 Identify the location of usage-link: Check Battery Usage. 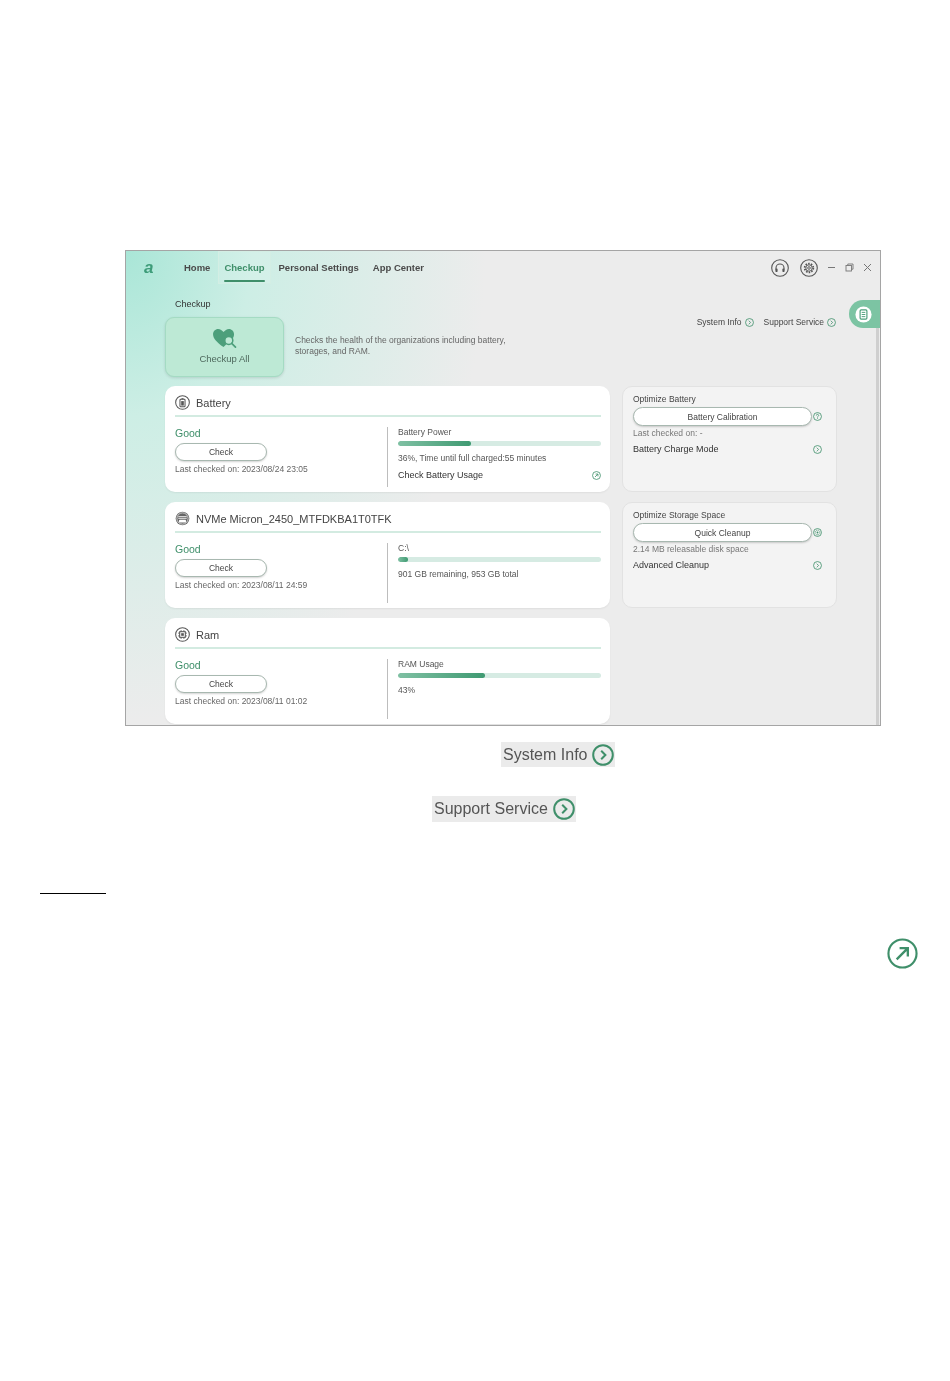
(499, 475).